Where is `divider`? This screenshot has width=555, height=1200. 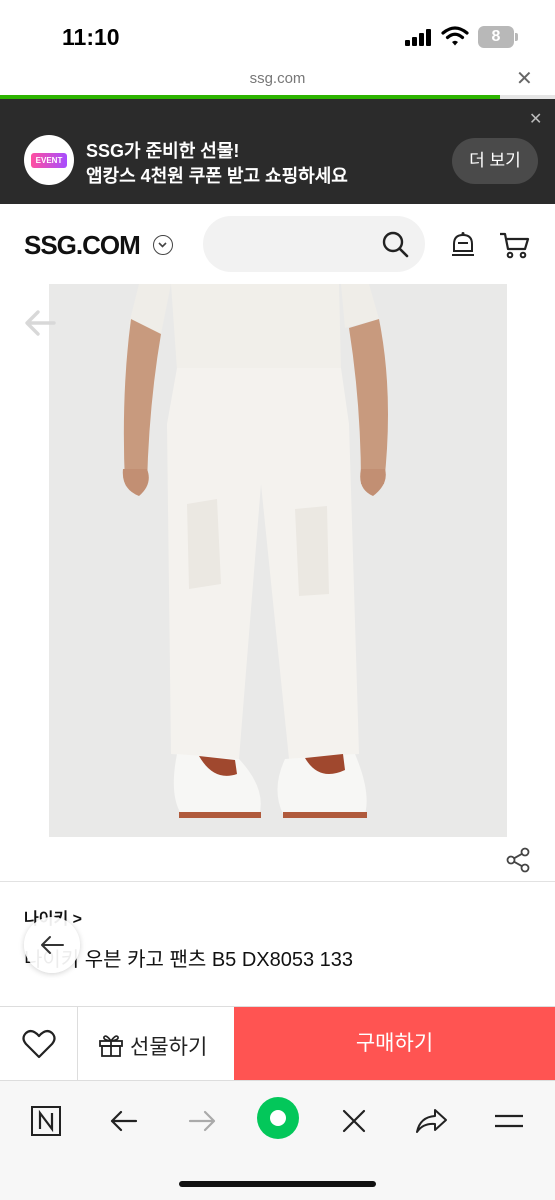 divider is located at coordinates (277, 881).